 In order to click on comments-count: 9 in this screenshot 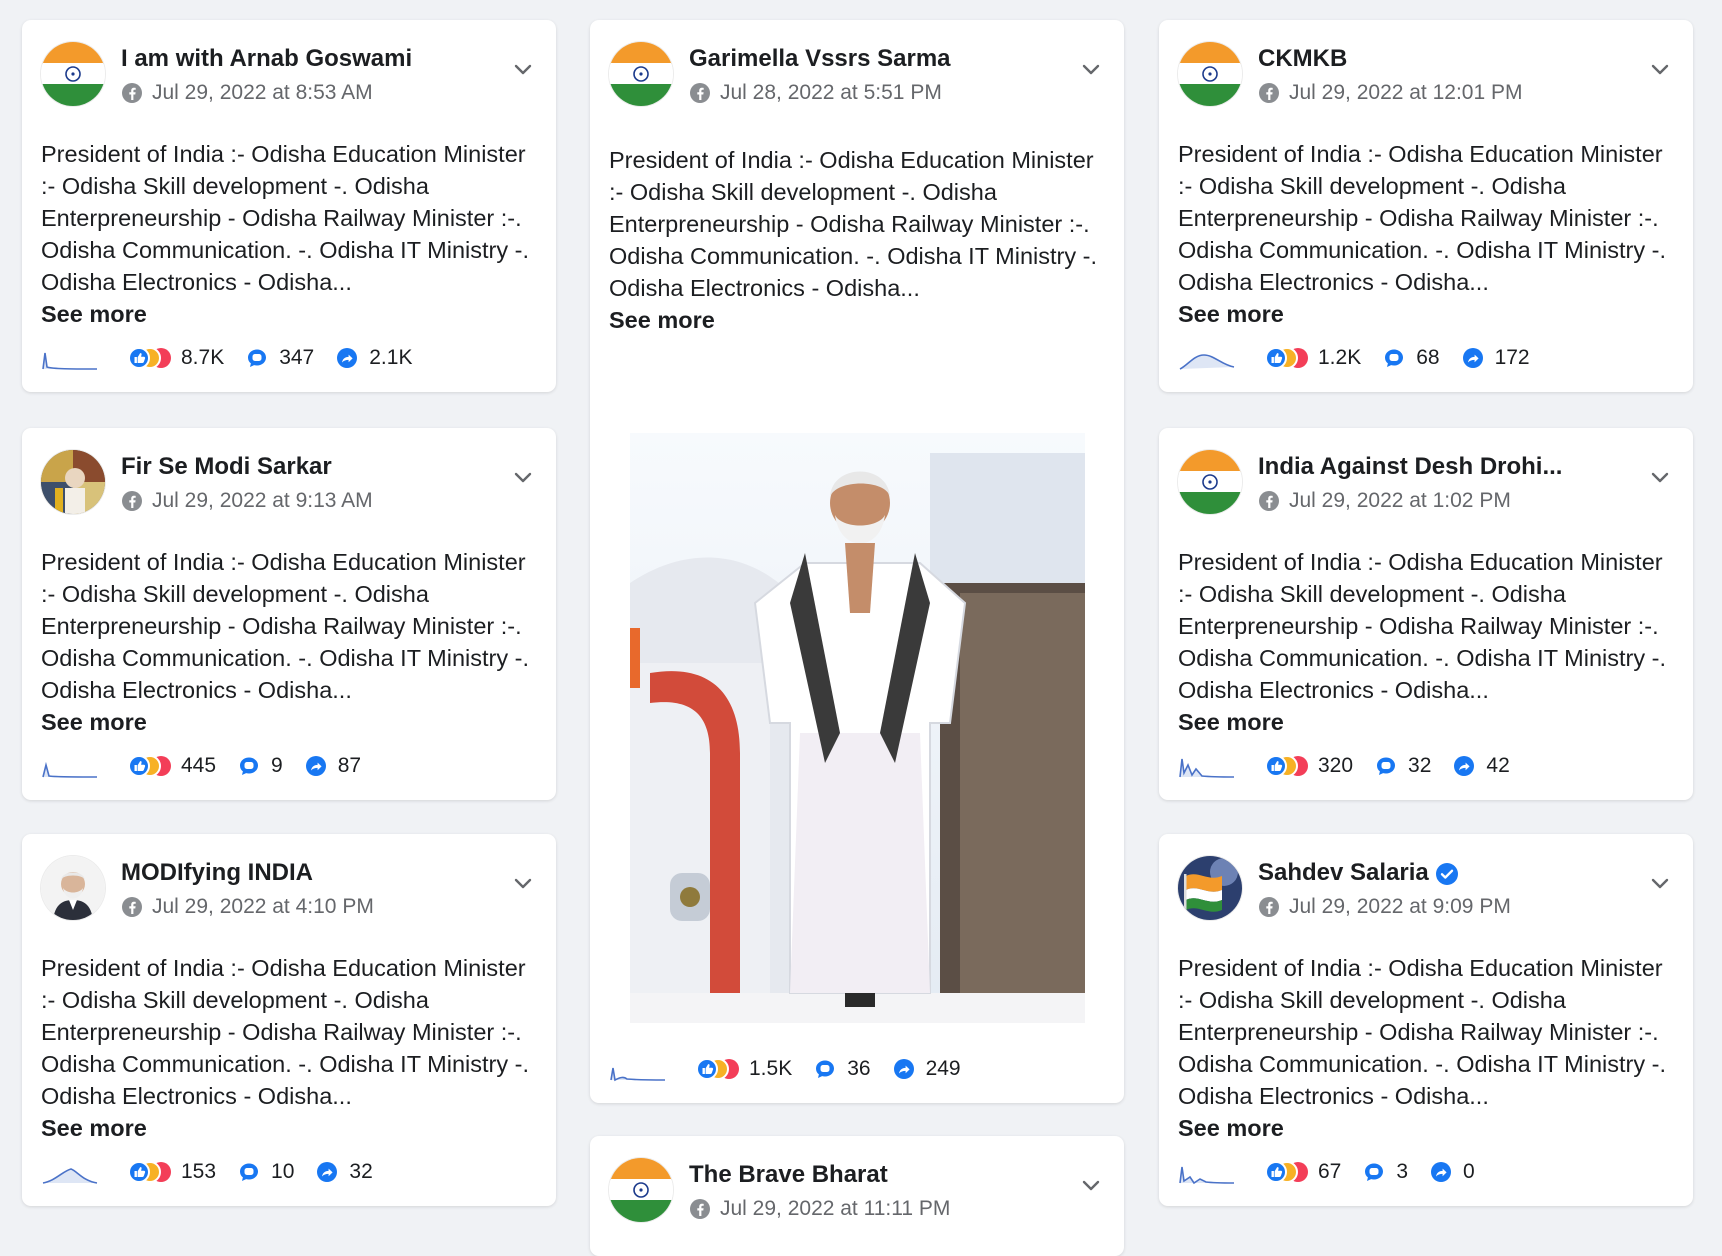, I will do `click(277, 766)`.